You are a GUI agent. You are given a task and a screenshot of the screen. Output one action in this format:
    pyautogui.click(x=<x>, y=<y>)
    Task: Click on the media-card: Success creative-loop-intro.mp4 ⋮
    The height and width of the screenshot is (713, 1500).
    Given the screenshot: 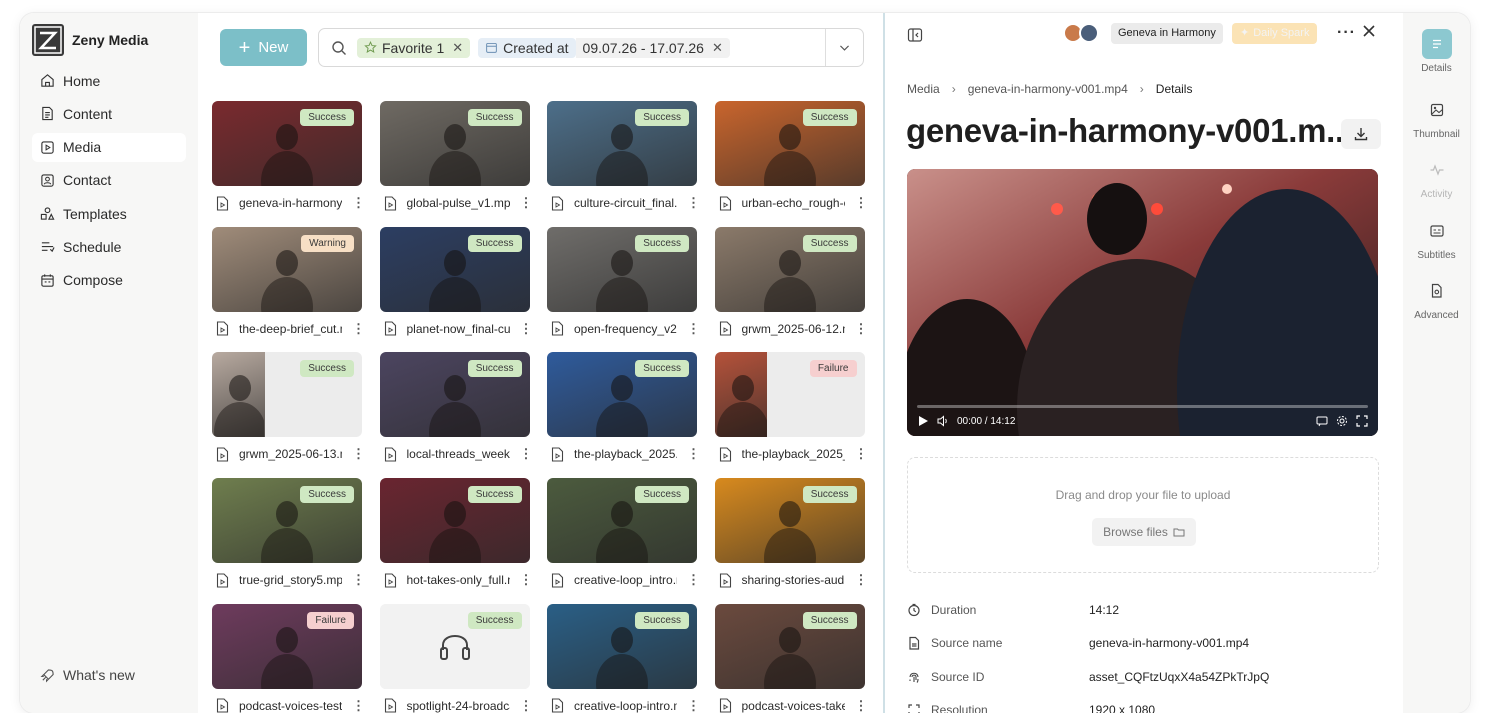 What is the action you would take?
    pyautogui.click(x=622, y=658)
    